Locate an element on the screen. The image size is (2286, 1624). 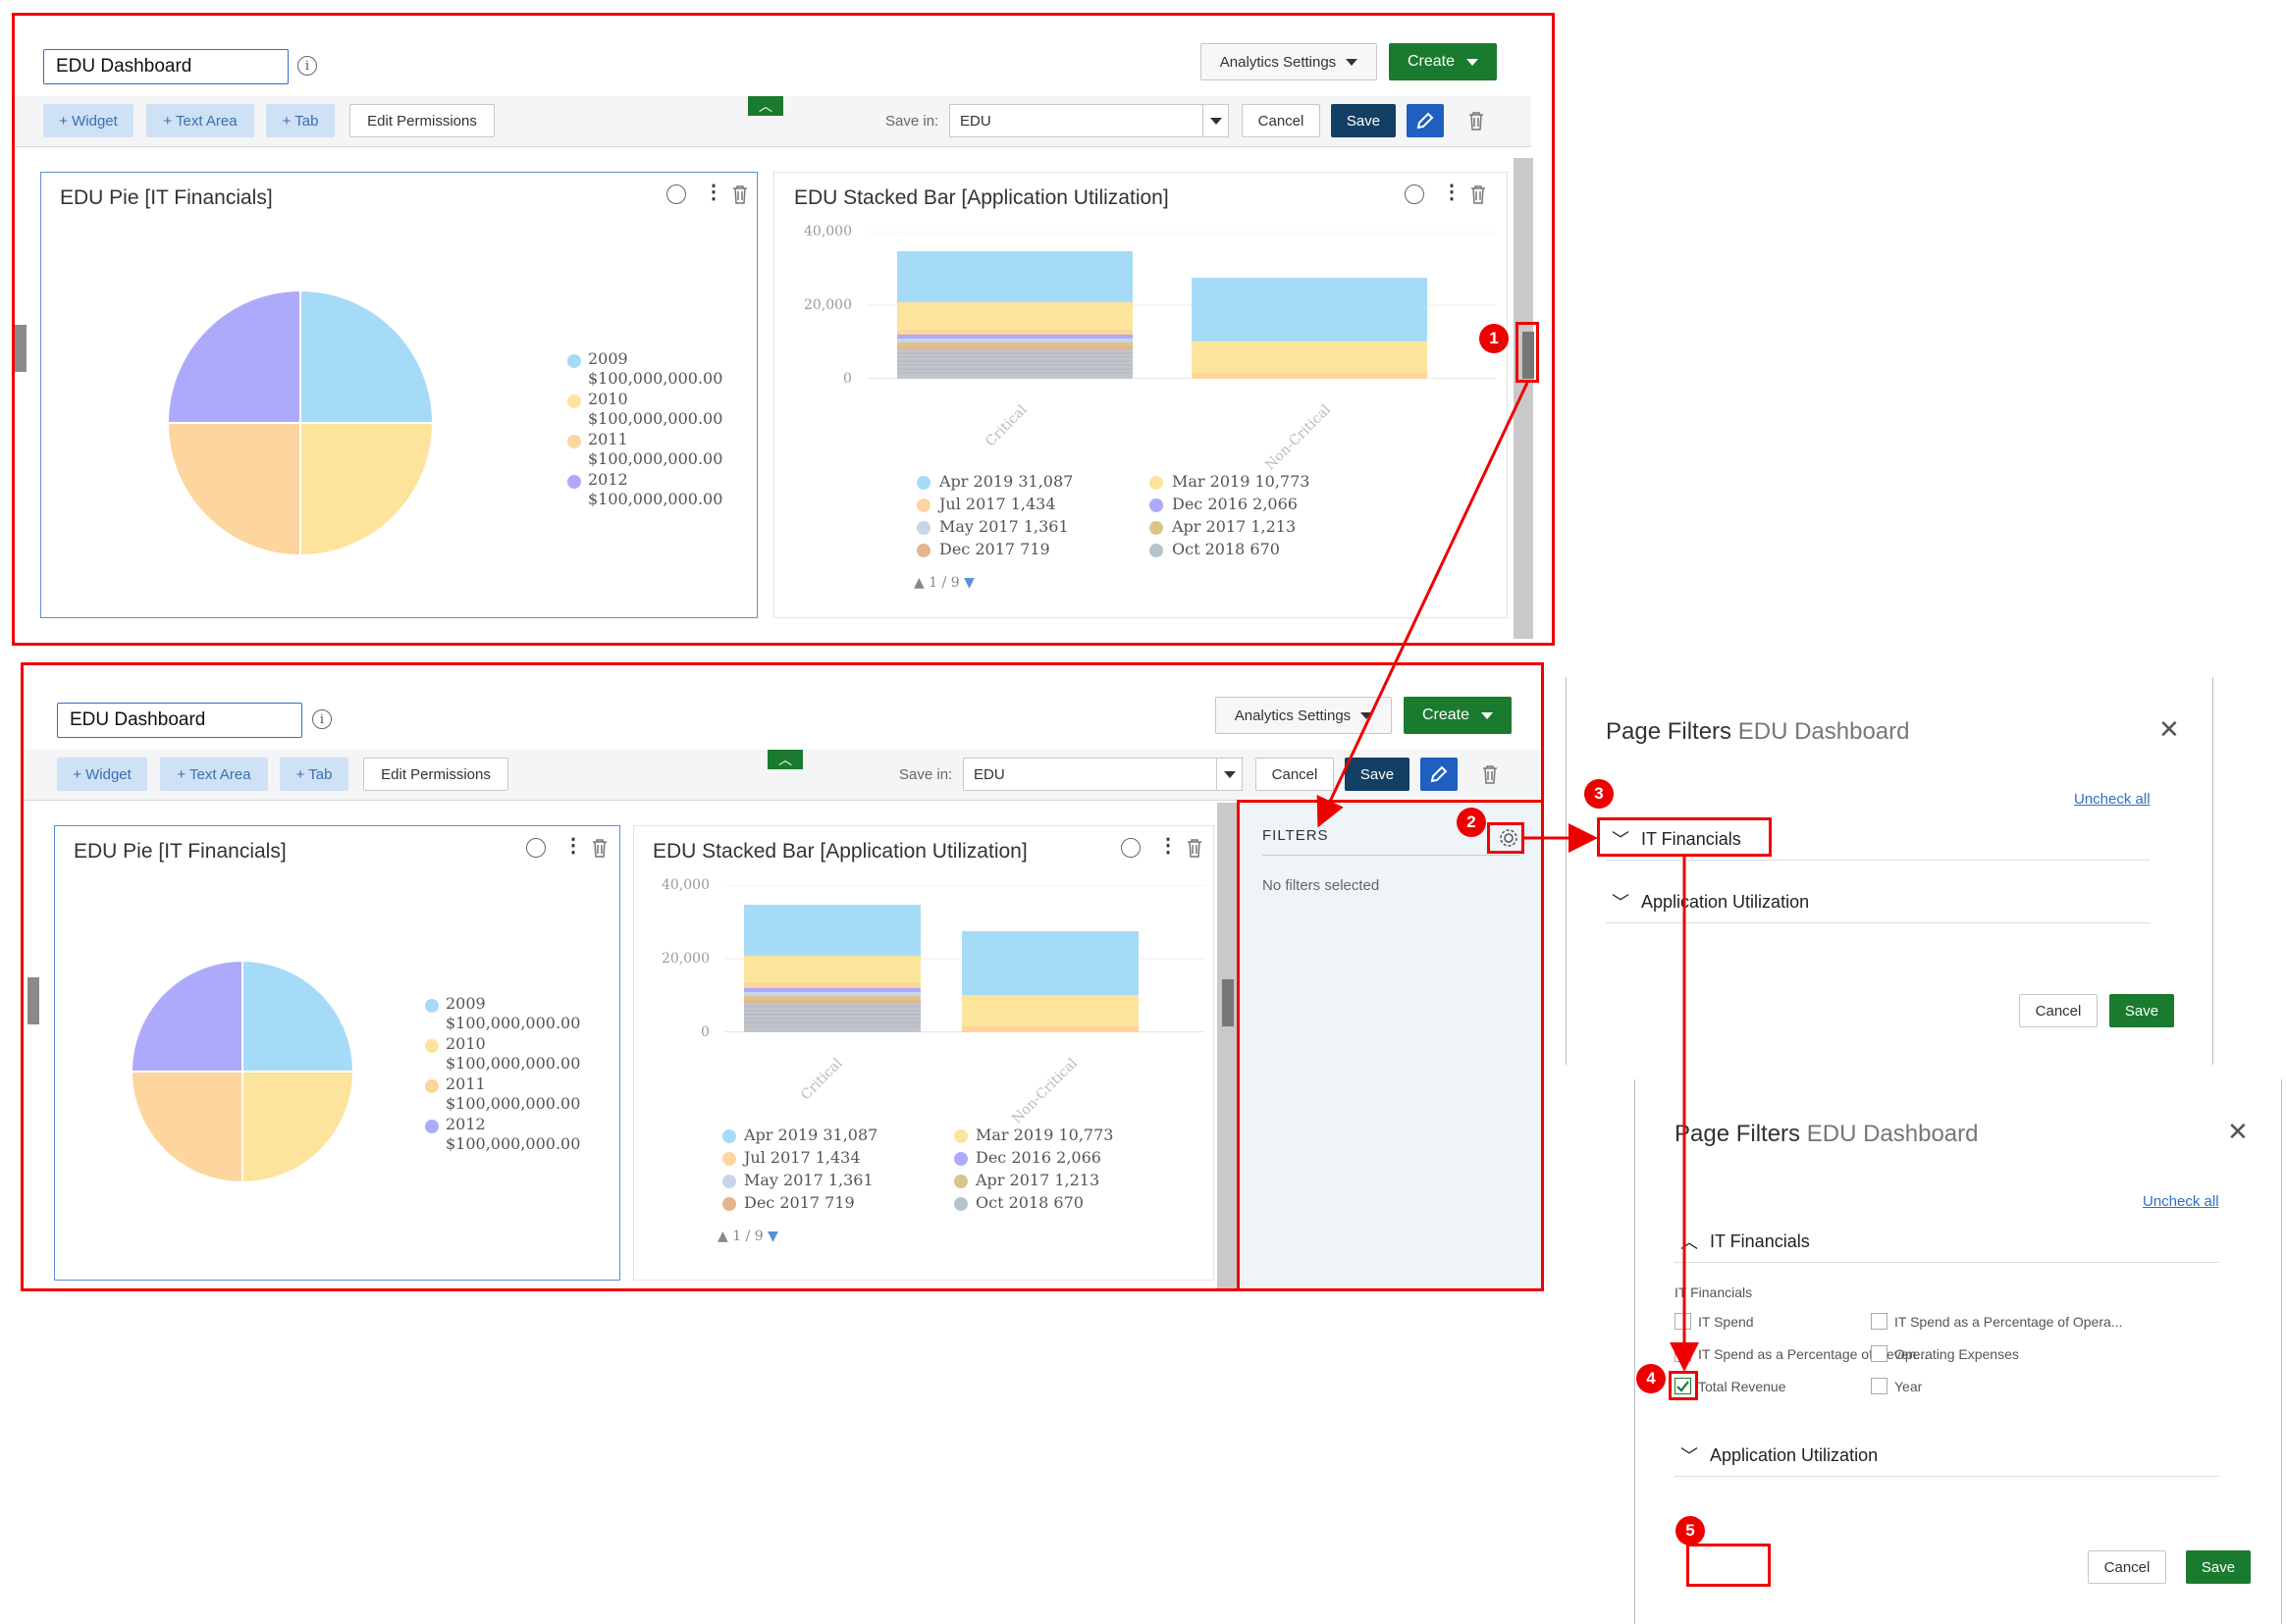
step-badge: 2 is located at coordinates (1471, 822).